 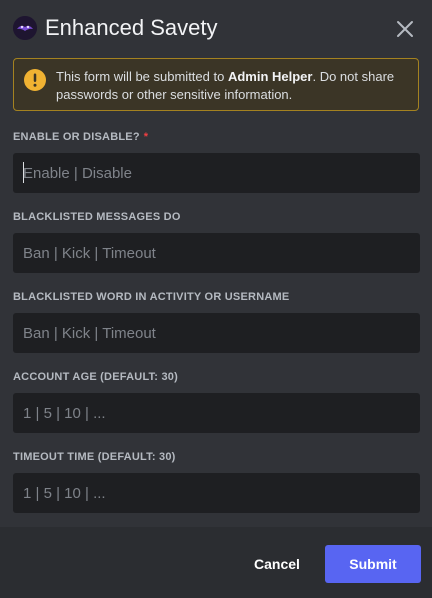 What do you see at coordinates (373, 564) in the screenshot?
I see `submit-button: Submit` at bounding box center [373, 564].